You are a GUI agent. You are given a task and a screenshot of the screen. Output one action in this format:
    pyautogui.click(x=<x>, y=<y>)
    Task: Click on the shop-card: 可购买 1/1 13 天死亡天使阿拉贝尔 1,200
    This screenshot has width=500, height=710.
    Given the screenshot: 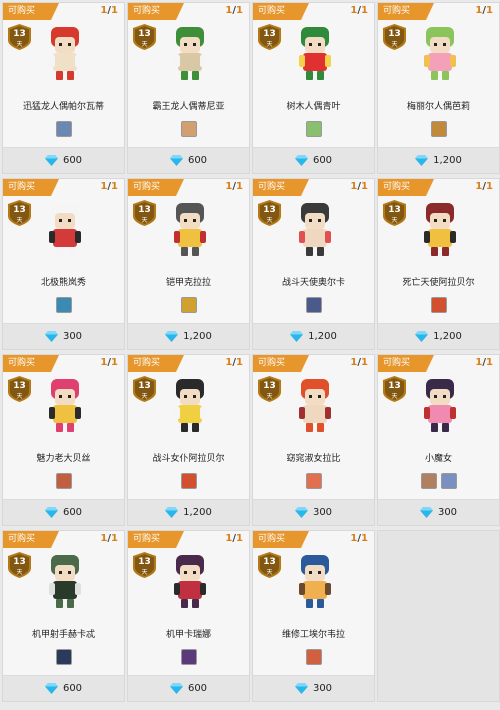 What is the action you would take?
    pyautogui.click(x=438, y=264)
    